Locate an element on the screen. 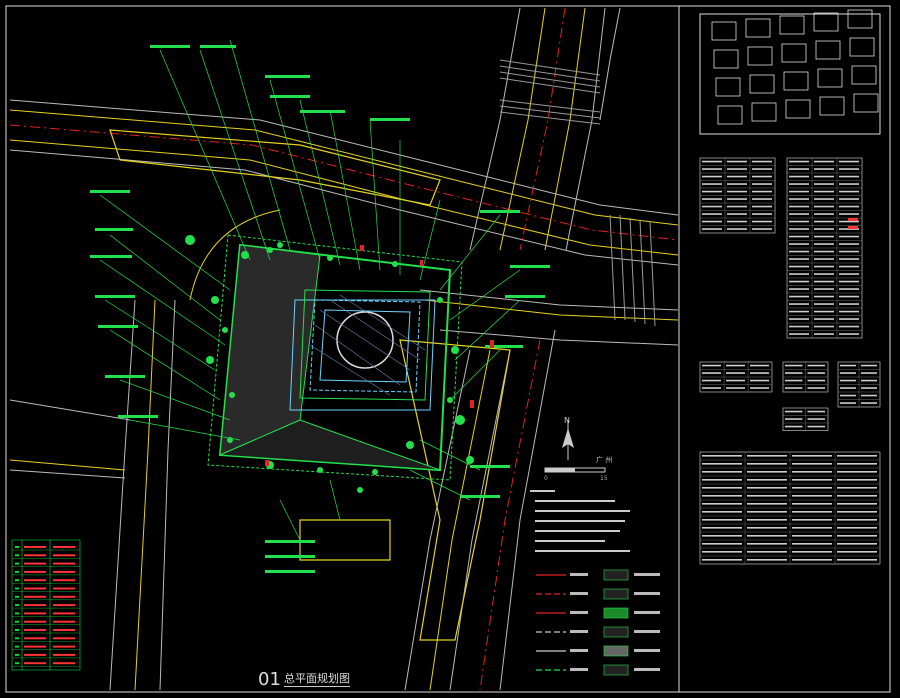 This screenshot has width=900, height=698. legend-fill-symbol is located at coordinates (616, 613).